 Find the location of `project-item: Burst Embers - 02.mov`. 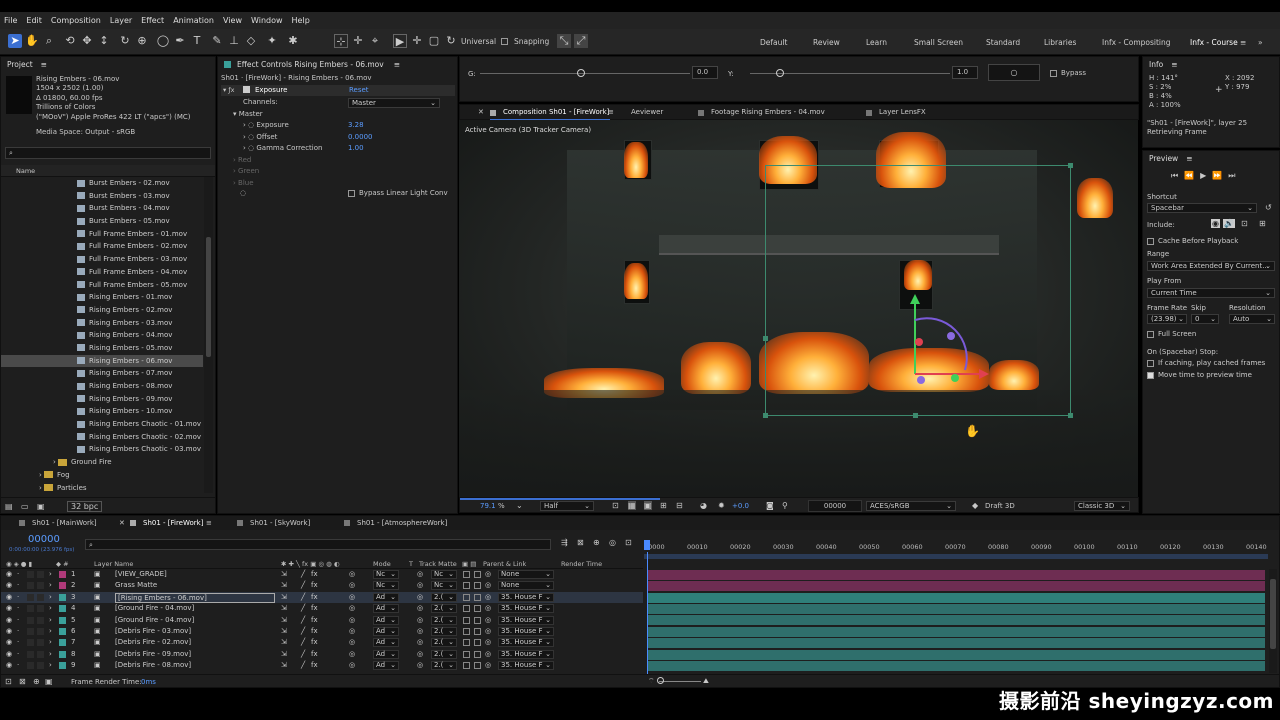

project-item: Burst Embers - 02.mov is located at coordinates (102, 183).